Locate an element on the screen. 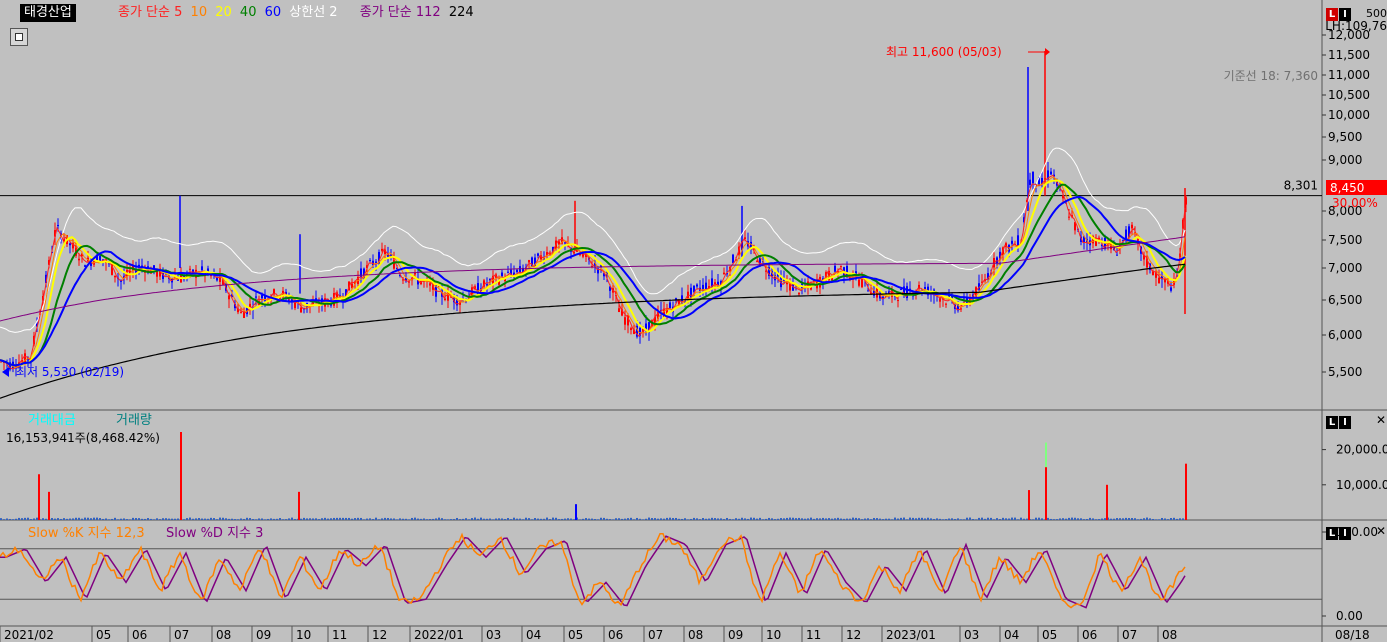 This screenshot has width=1387, height=642. volume-y-tick-label: 10,000.0 is located at coordinates (1361, 485).